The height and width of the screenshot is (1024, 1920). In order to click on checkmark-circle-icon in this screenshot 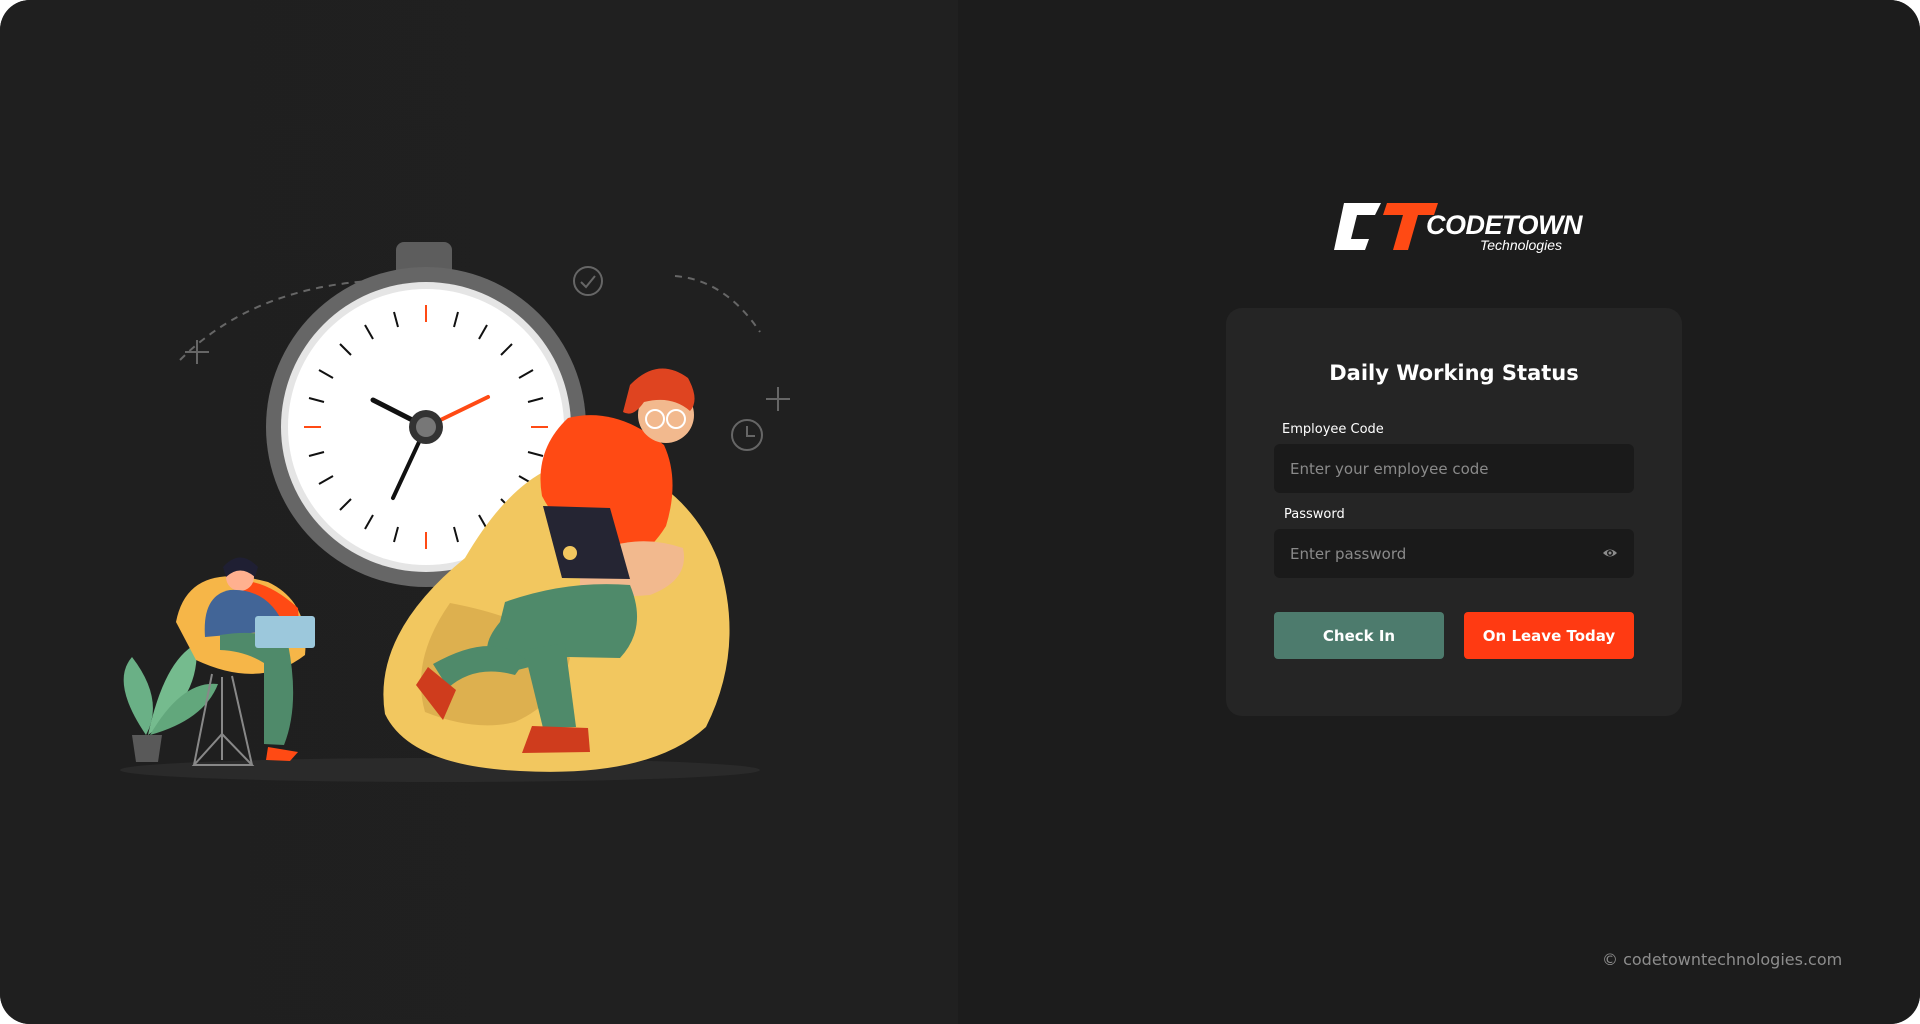, I will do `click(588, 281)`.